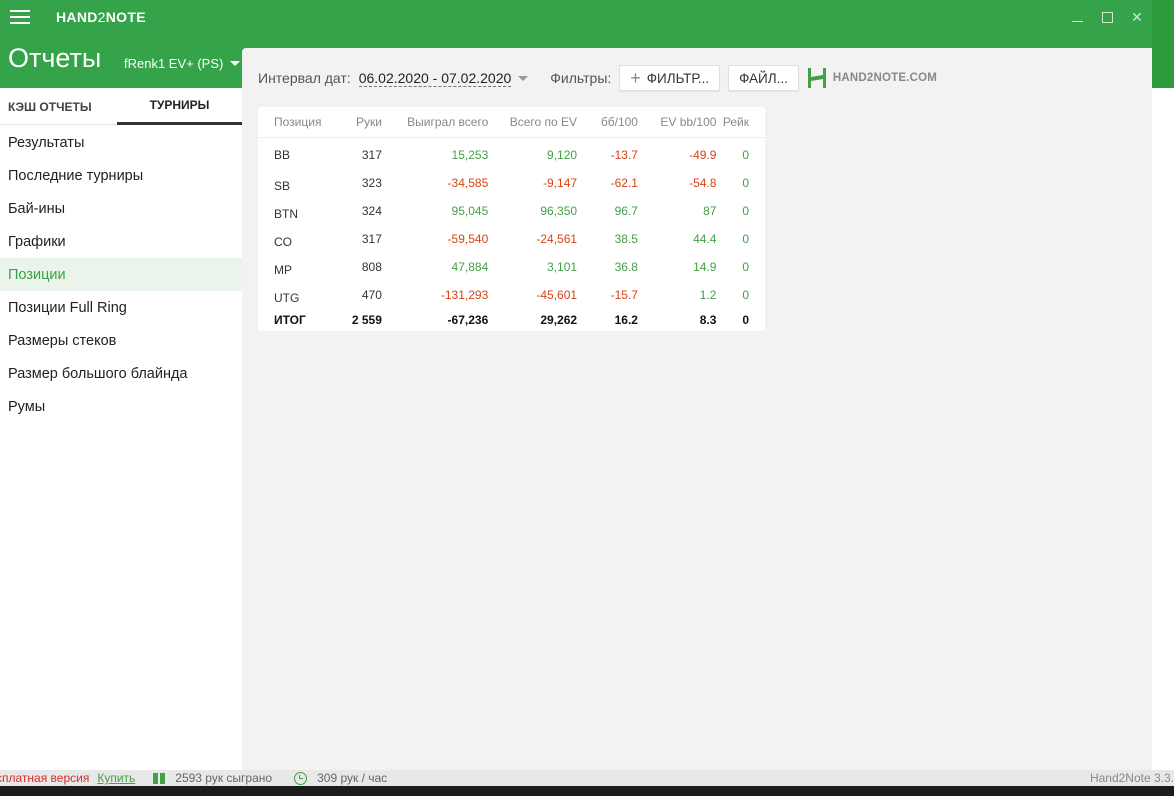 This screenshot has height=796, width=1174. What do you see at coordinates (468, 239) in the screenshot?
I see `cell-won: -59,540` at bounding box center [468, 239].